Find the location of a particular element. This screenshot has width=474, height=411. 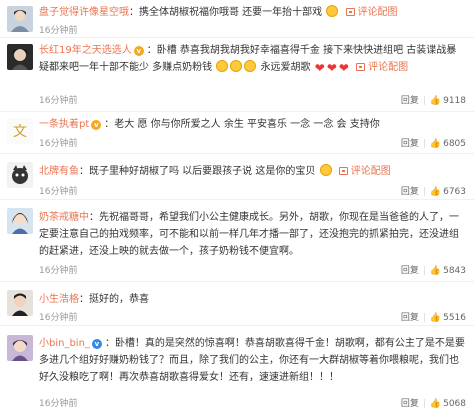

username: 长红19年之天选选人 is located at coordinates (85, 50).